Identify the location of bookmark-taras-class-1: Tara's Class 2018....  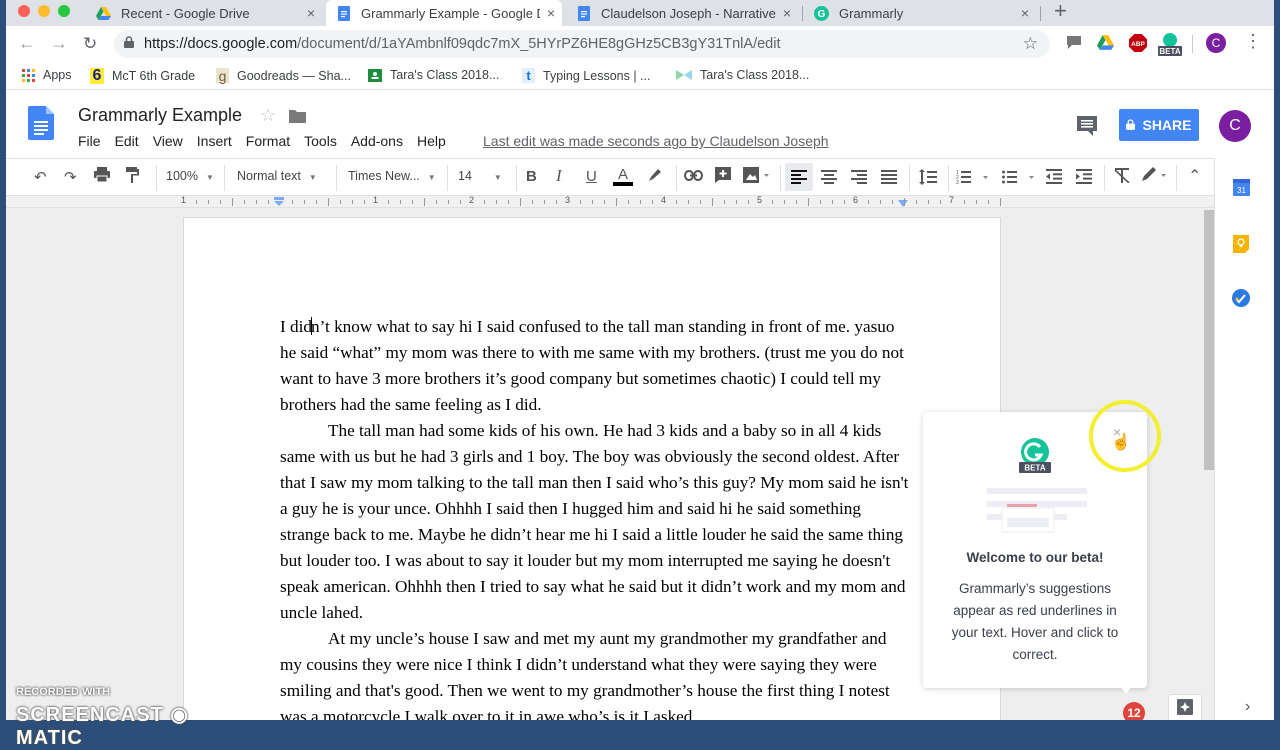
(433, 75).